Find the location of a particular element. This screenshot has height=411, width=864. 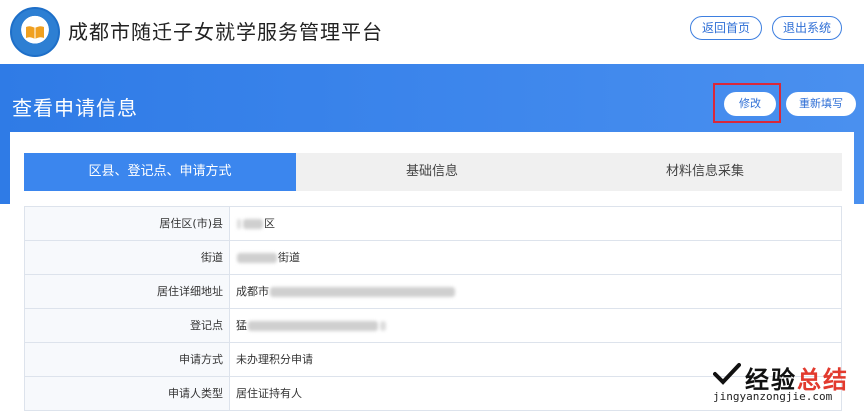

page-title: 查看申请信息 is located at coordinates (75, 108).